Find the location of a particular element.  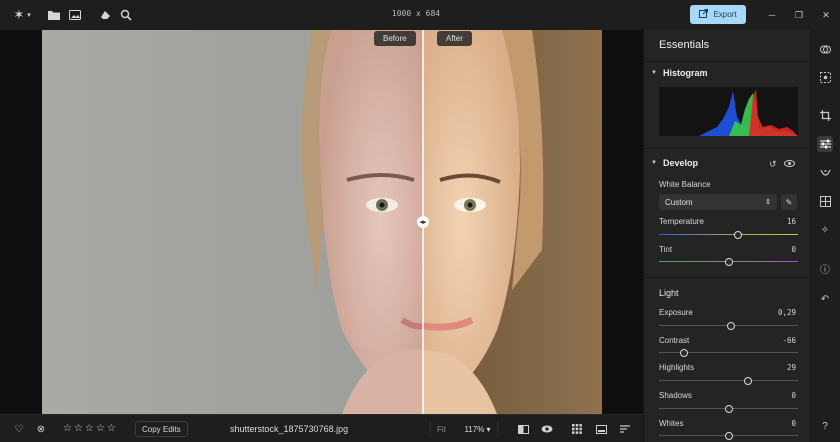

drag-arrows-icon: ◂▸ is located at coordinates (423, 222).